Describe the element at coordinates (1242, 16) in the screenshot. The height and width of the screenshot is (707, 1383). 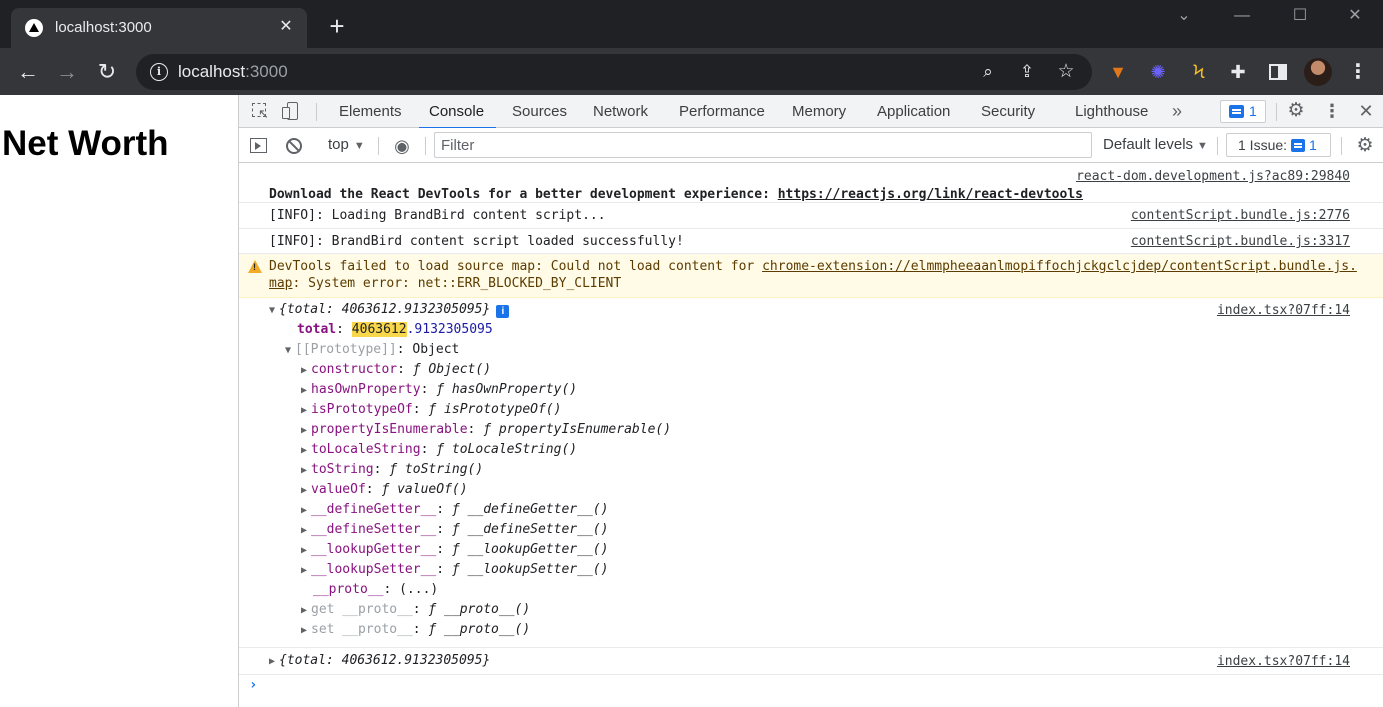
I see `minimize-icon: —` at that location.